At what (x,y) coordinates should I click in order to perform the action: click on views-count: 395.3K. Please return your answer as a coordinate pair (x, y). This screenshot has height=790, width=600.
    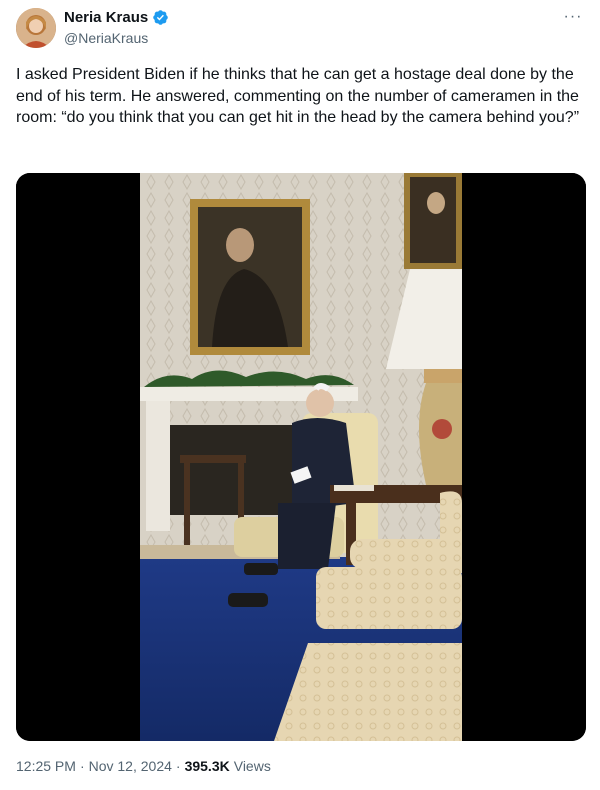
    Looking at the image, I should click on (207, 766).